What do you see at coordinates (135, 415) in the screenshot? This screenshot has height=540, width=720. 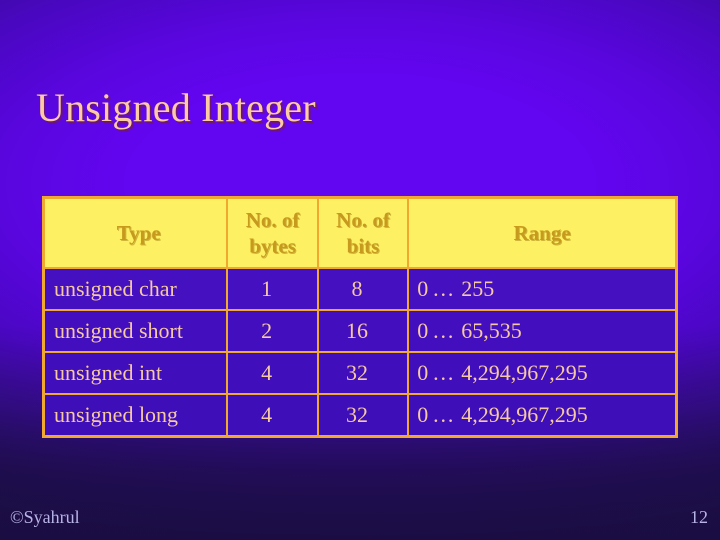 I see `cell-type: unsigned long` at bounding box center [135, 415].